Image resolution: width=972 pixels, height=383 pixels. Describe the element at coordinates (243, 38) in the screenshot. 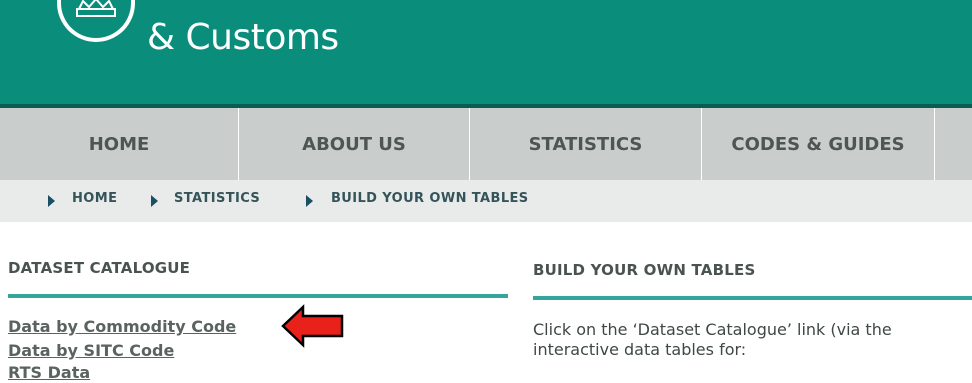

I see `site-logo-text: & Customs` at that location.